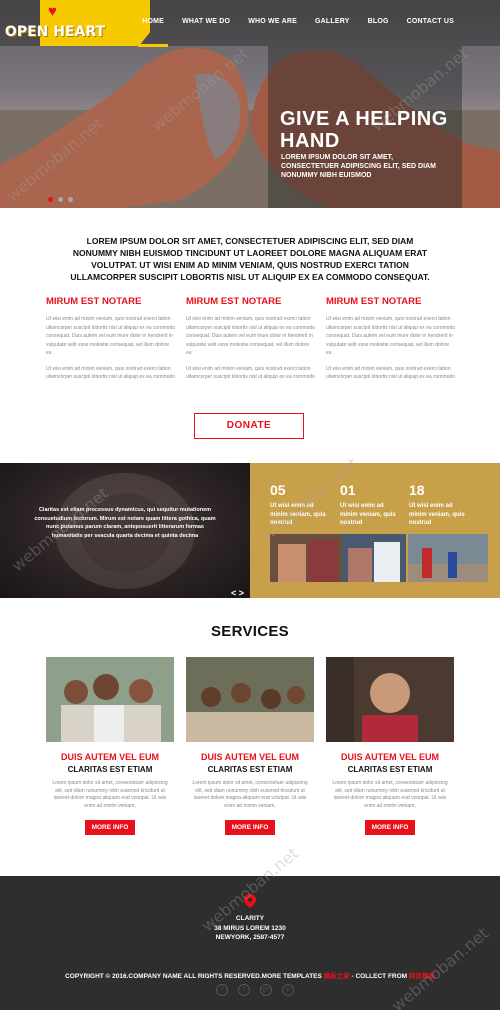  Describe the element at coordinates (306, 558) in the screenshot. I see `stat-image-child` at that location.